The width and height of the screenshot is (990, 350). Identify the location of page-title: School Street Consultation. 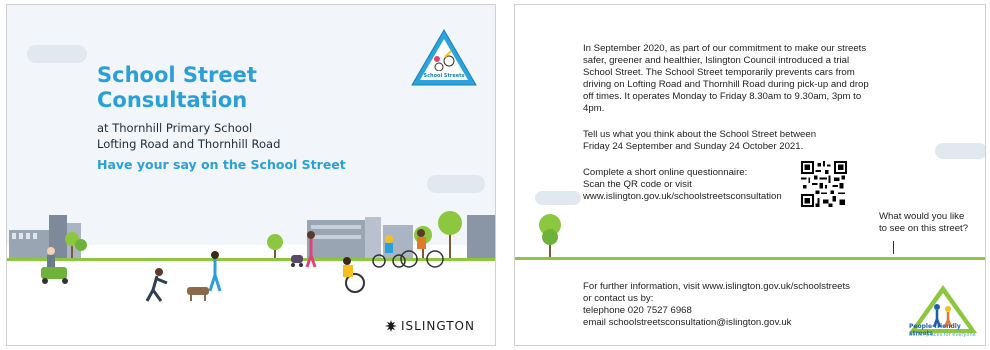
(227, 88).